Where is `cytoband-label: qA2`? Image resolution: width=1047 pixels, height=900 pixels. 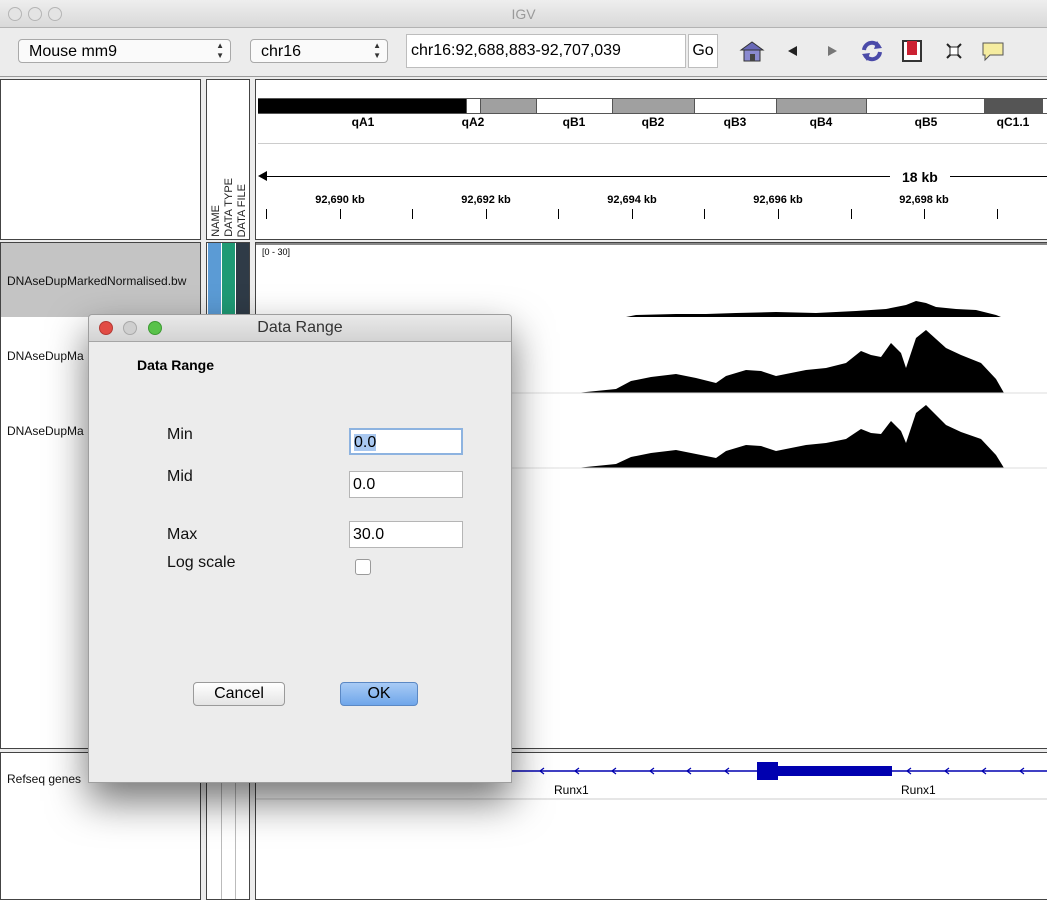 cytoband-label: qA2 is located at coordinates (473, 122).